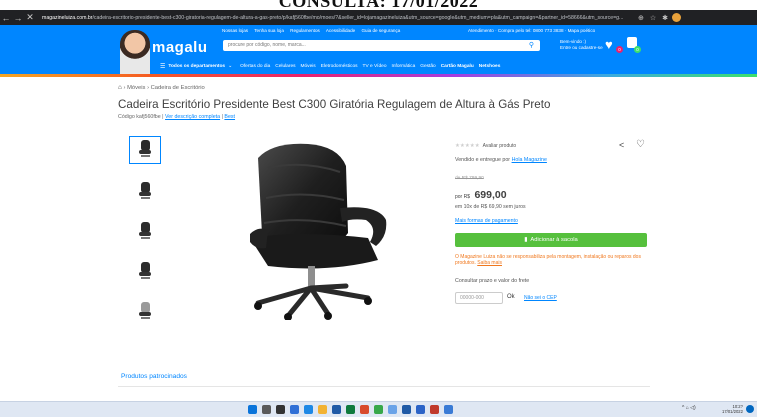  I want to click on category-link: Celulares, so click(285, 66).